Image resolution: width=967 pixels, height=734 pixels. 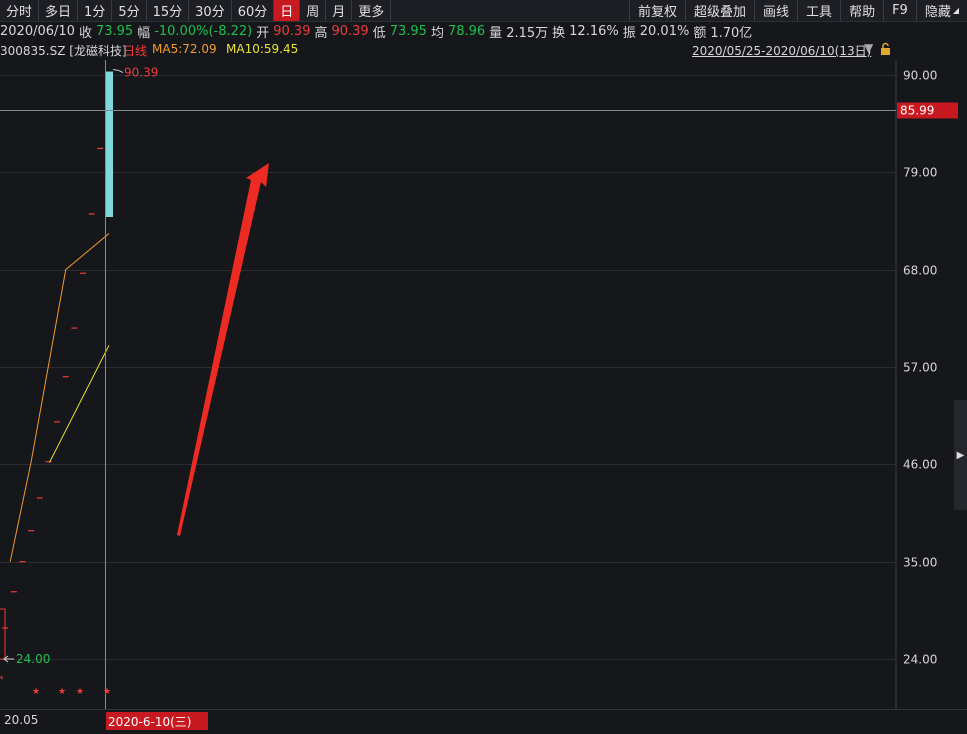 I want to click on side-panel-toggle: ▶, so click(x=960, y=455).